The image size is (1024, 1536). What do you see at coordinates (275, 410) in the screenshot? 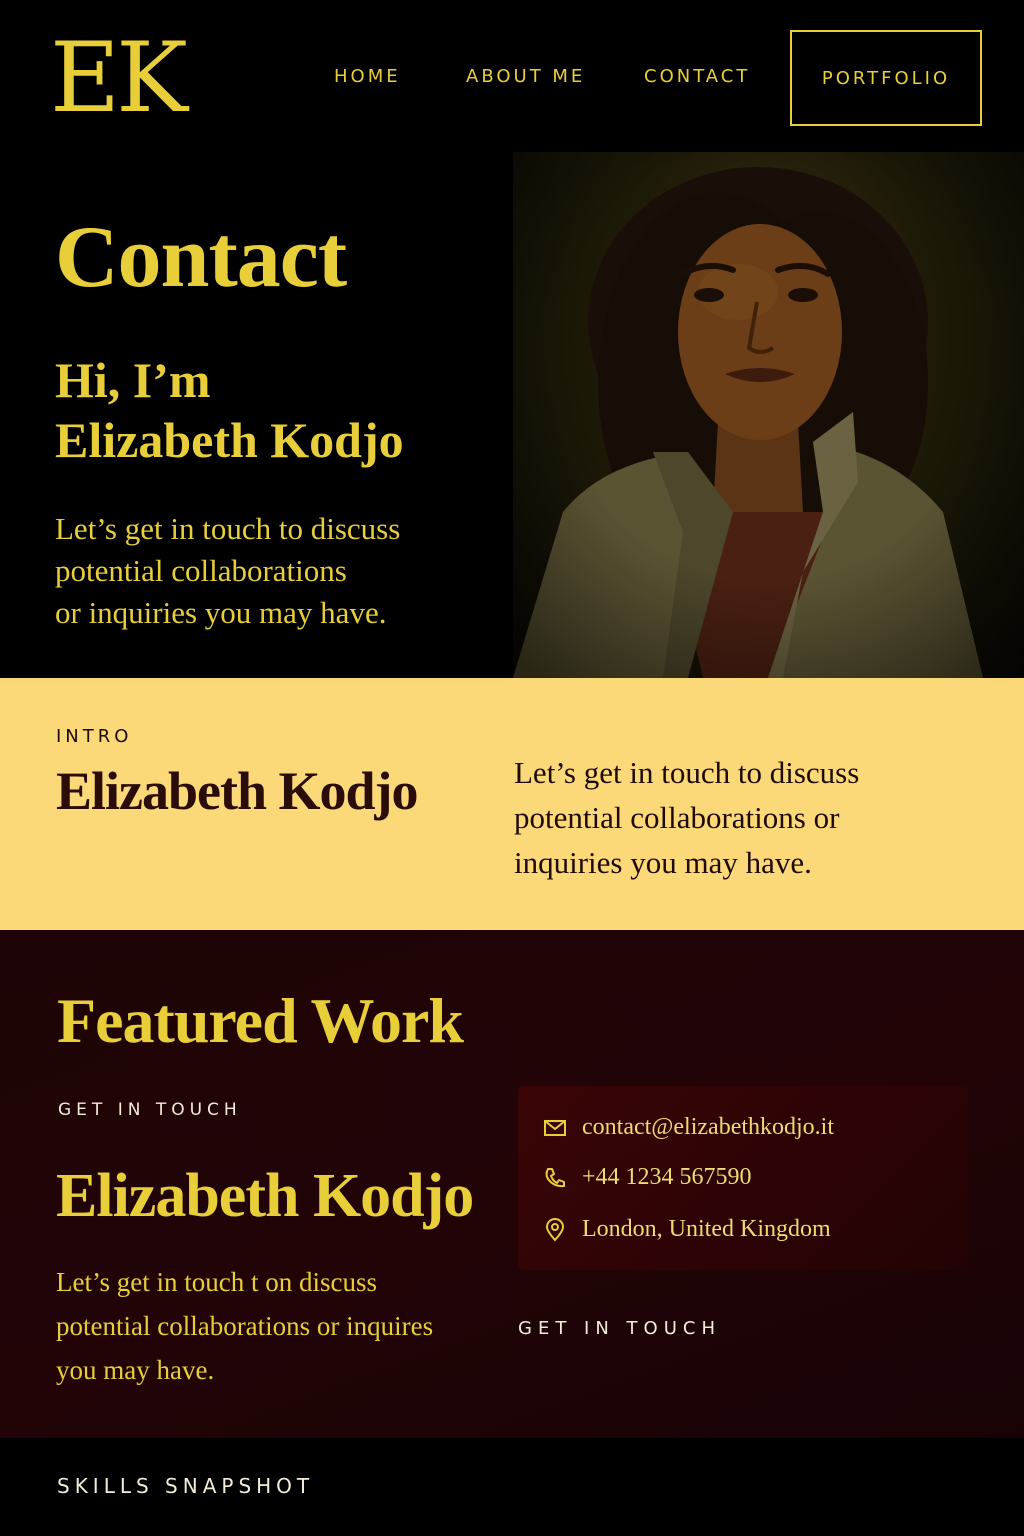
I see `hero-greeting: Hi, I’m Elizabeth Kodjo` at bounding box center [275, 410].